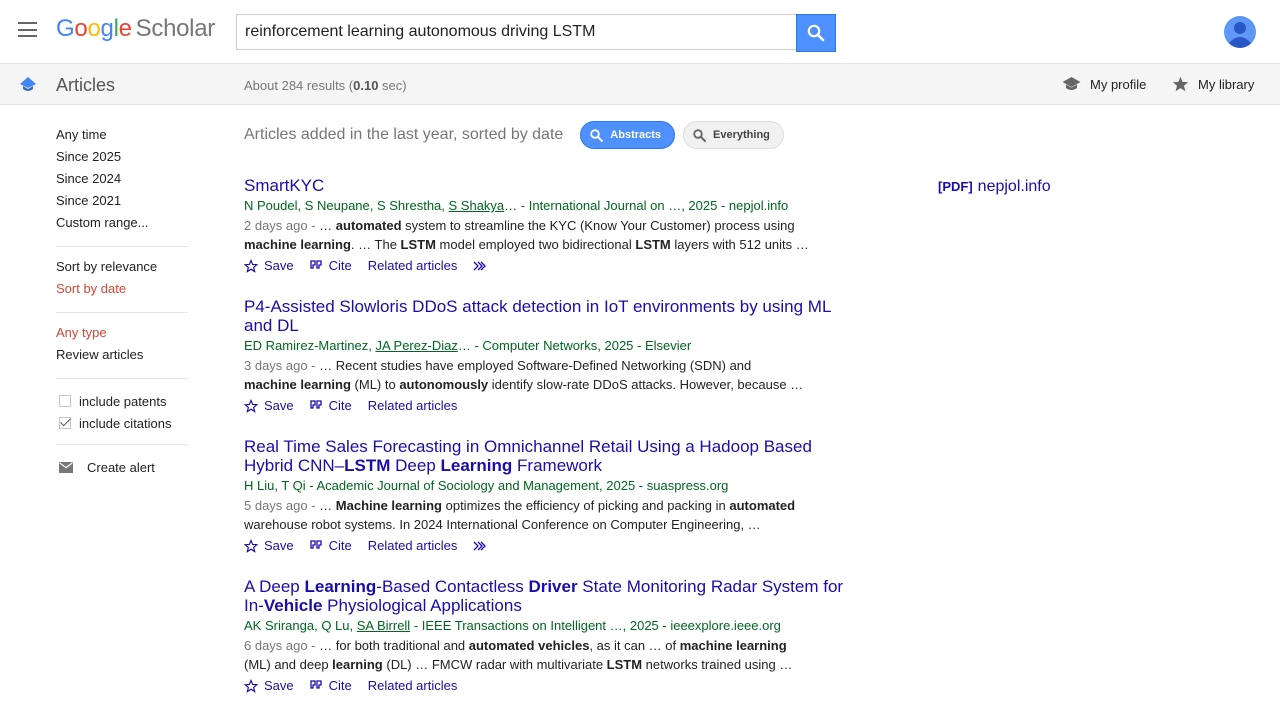 This screenshot has height=720, width=1280. Describe the element at coordinates (122, 291) in the screenshot. I see `sort-by-date: Sort by date` at that location.